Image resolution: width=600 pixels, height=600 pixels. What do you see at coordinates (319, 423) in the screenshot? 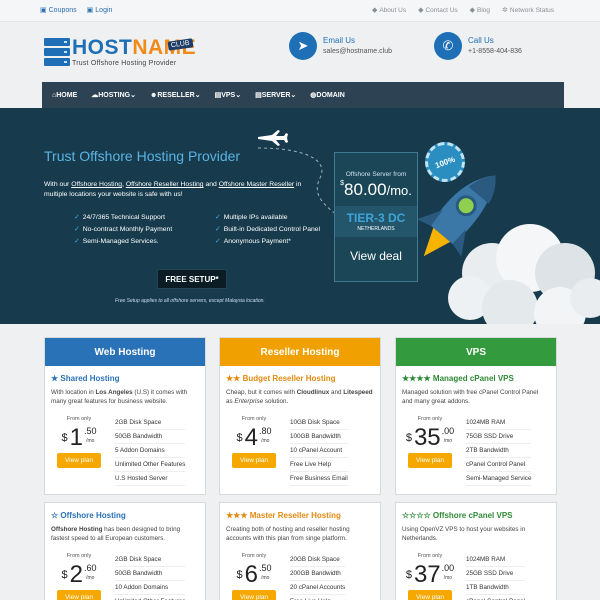
I see `plan-feature-item: 10GB Disk Space` at bounding box center [319, 423].